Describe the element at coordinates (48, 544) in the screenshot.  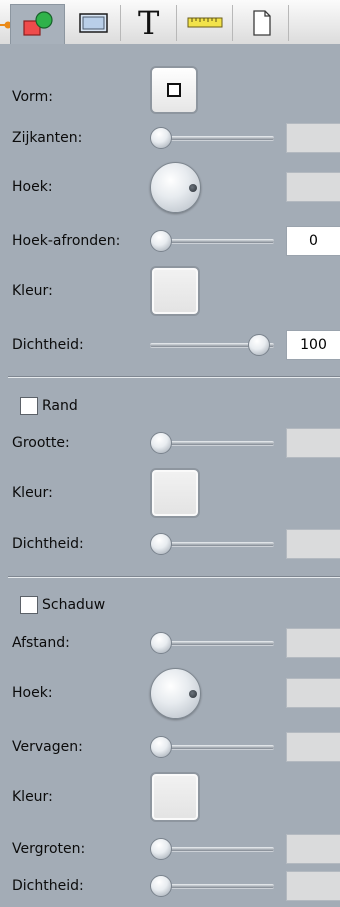
I see `rand-dichtheid-label: Dichtheid:` at that location.